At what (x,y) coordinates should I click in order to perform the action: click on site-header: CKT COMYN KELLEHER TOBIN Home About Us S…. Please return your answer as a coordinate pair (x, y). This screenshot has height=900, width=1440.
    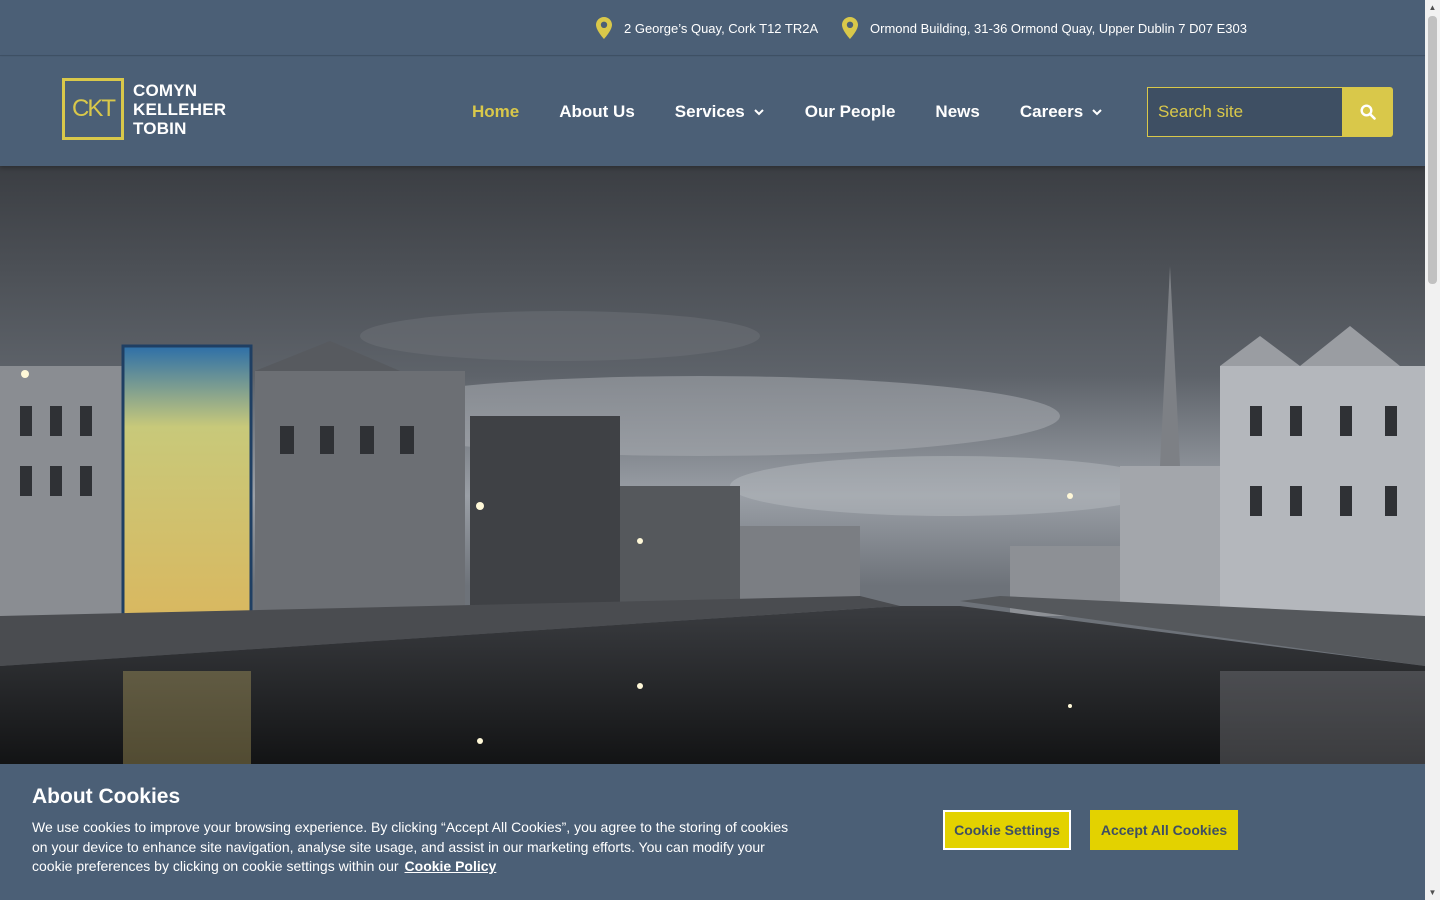
    Looking at the image, I should click on (712, 111).